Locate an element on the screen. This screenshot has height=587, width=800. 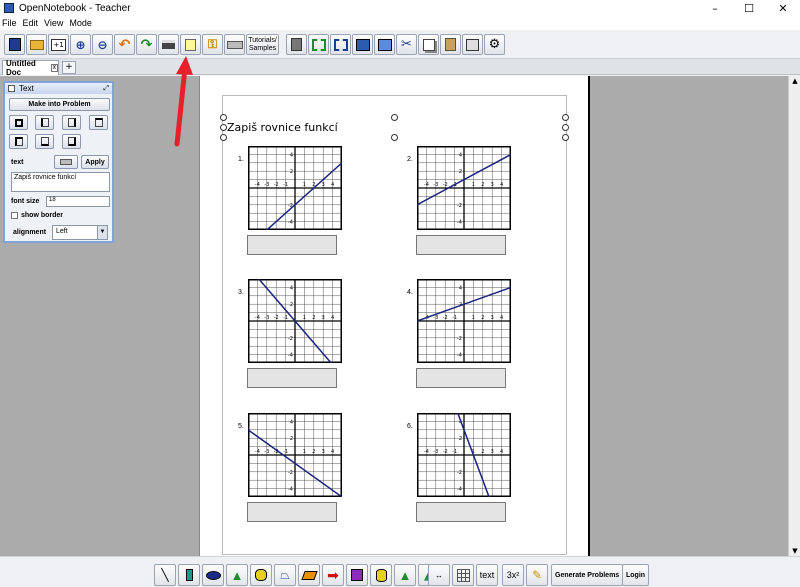
rectangle-tool-button is located at coordinates (189, 575).